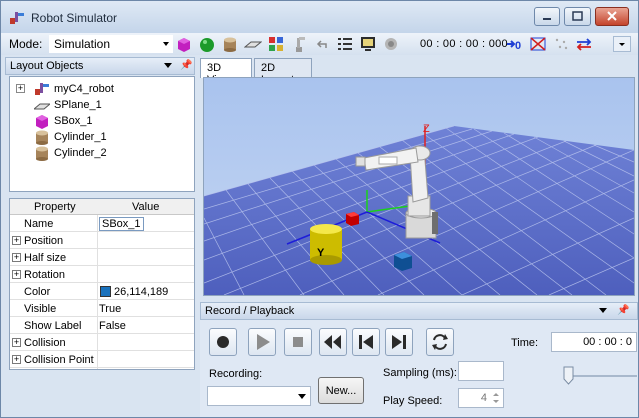 The height and width of the screenshot is (418, 639). What do you see at coordinates (299, 44) in the screenshot?
I see `robot-arm-icon` at bounding box center [299, 44].